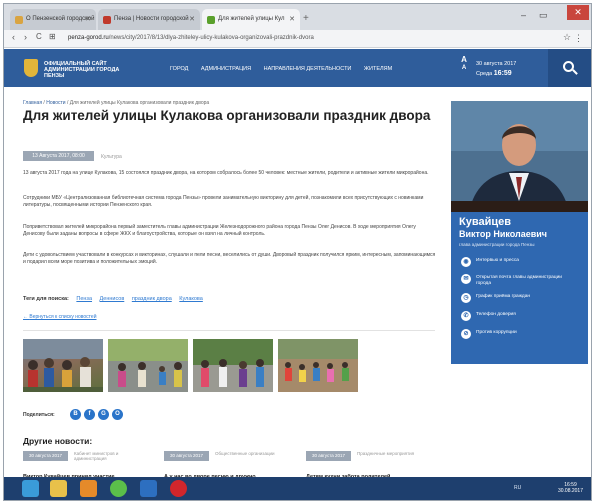 The width and height of the screenshot is (595, 504). What do you see at coordinates (523, 317) in the screenshot?
I see `sidebar-item-trust-phone: ✆ Телефон доверия` at bounding box center [523, 317].